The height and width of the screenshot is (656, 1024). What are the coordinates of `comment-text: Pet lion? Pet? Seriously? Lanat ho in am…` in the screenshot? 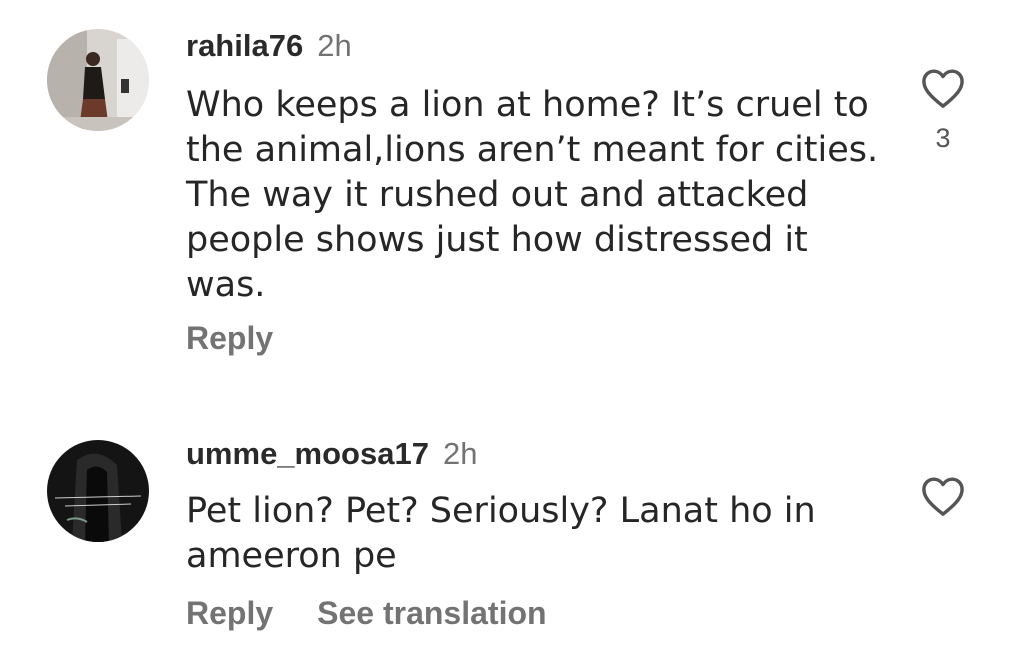 It's located at (501, 533).